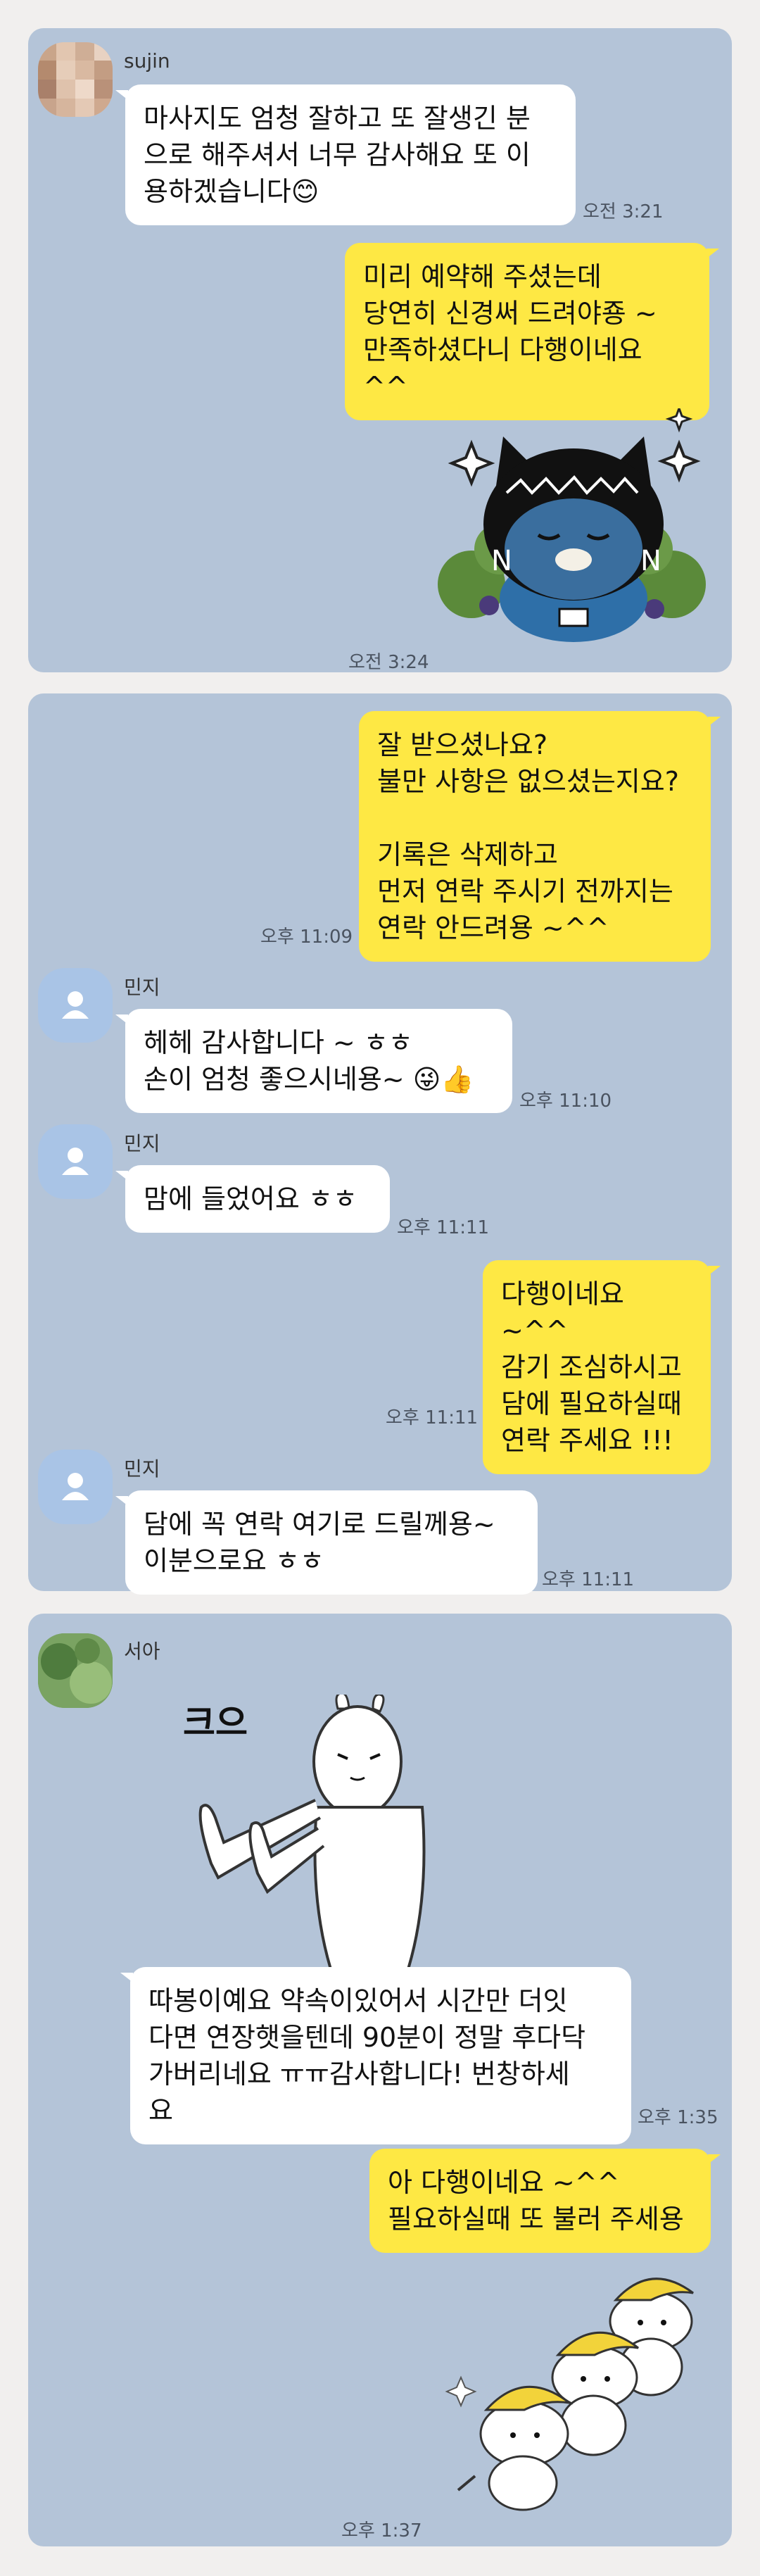  Describe the element at coordinates (569, 2394) in the screenshot. I see `banana-rabbits-image` at that location.